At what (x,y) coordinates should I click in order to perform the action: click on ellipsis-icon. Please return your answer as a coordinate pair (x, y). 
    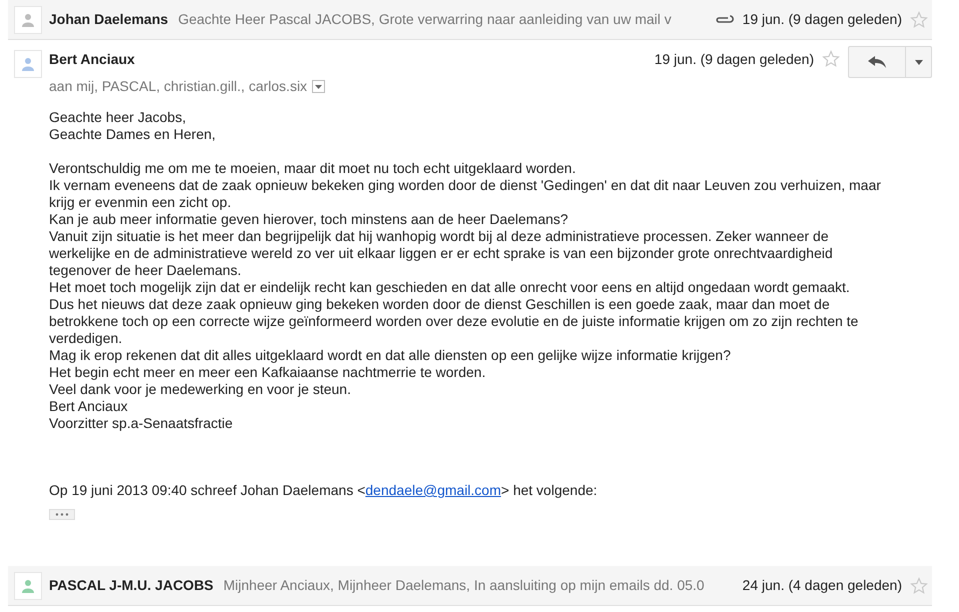
    Looking at the image, I should click on (62, 514).